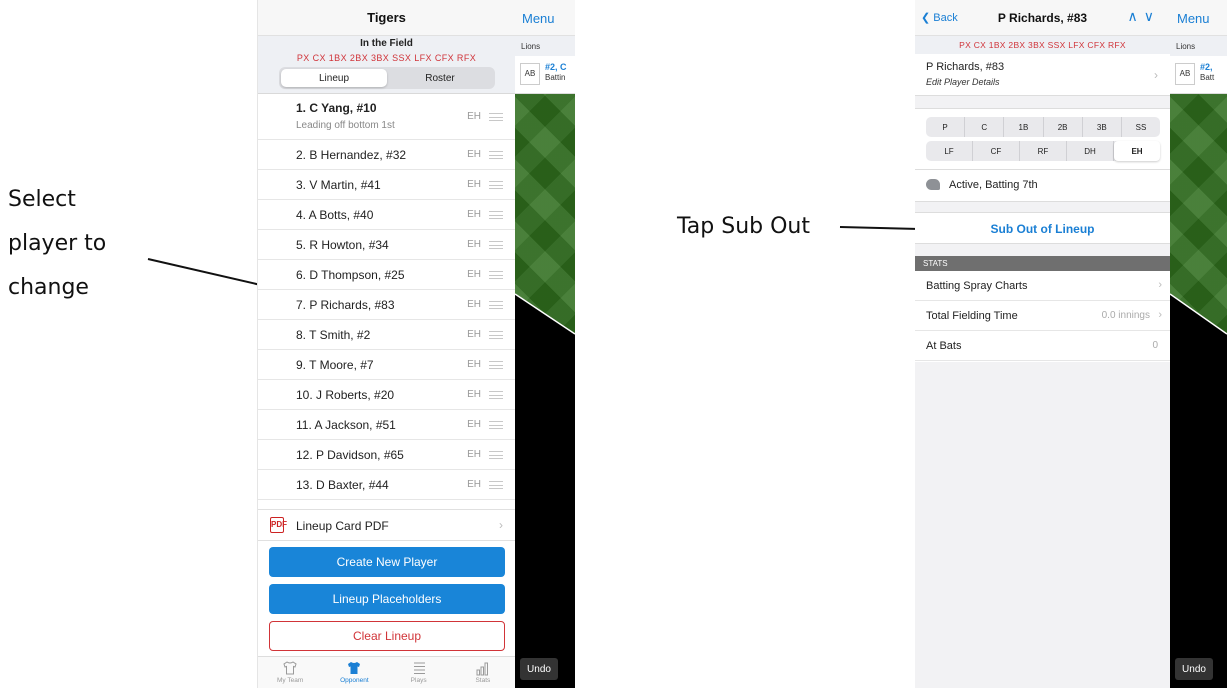 This screenshot has width=1227, height=688. Describe the element at coordinates (530, 74) in the screenshot. I see `at-bat-badge: AB` at that location.